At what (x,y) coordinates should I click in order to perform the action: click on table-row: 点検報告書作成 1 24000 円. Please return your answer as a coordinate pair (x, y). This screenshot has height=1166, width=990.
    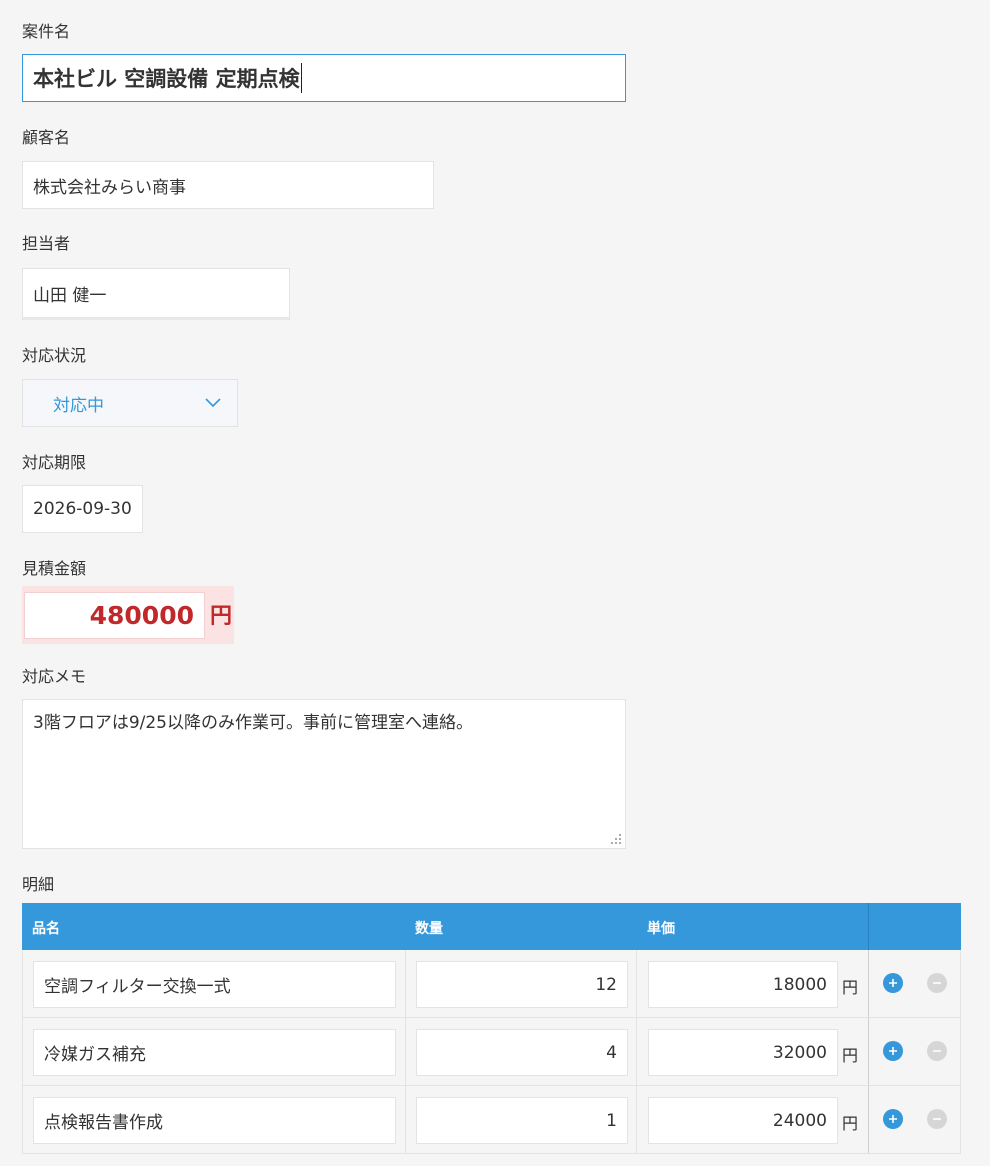
    Looking at the image, I should click on (491, 1120).